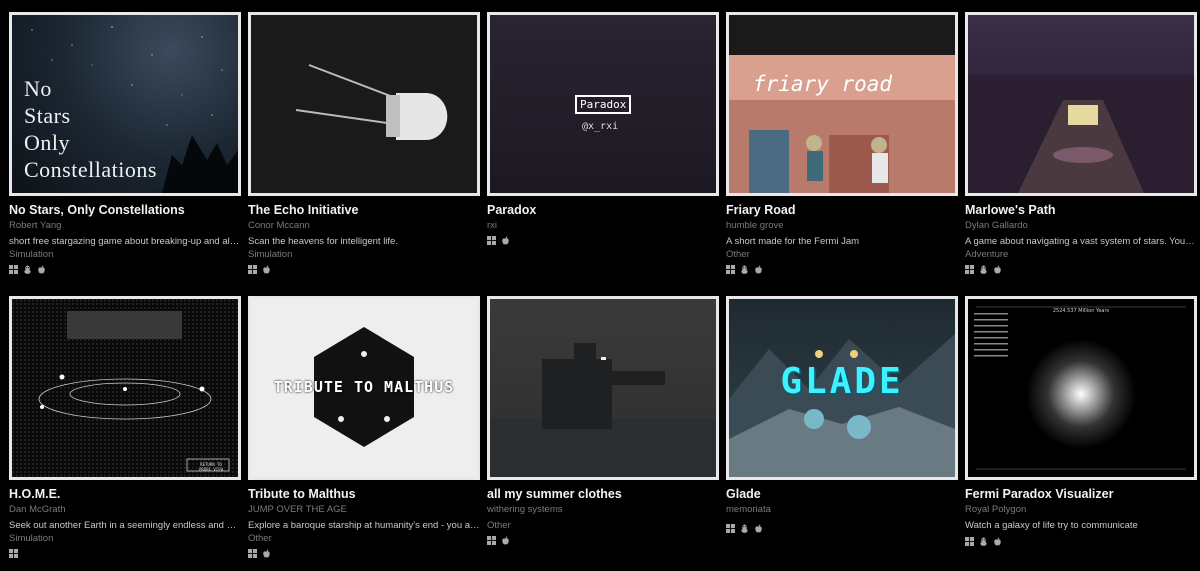 The height and width of the screenshot is (571, 1200). I want to click on game-author: memoriata, so click(842, 509).